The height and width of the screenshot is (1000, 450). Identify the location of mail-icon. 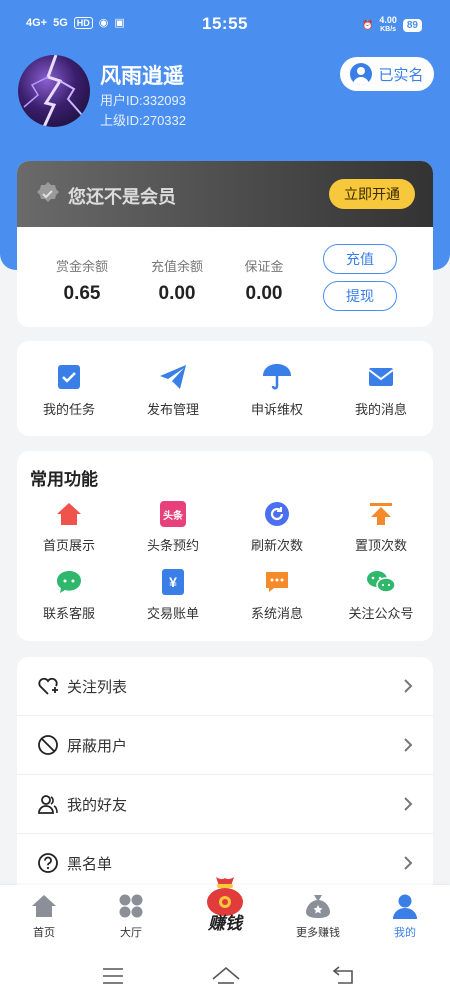
(381, 377).